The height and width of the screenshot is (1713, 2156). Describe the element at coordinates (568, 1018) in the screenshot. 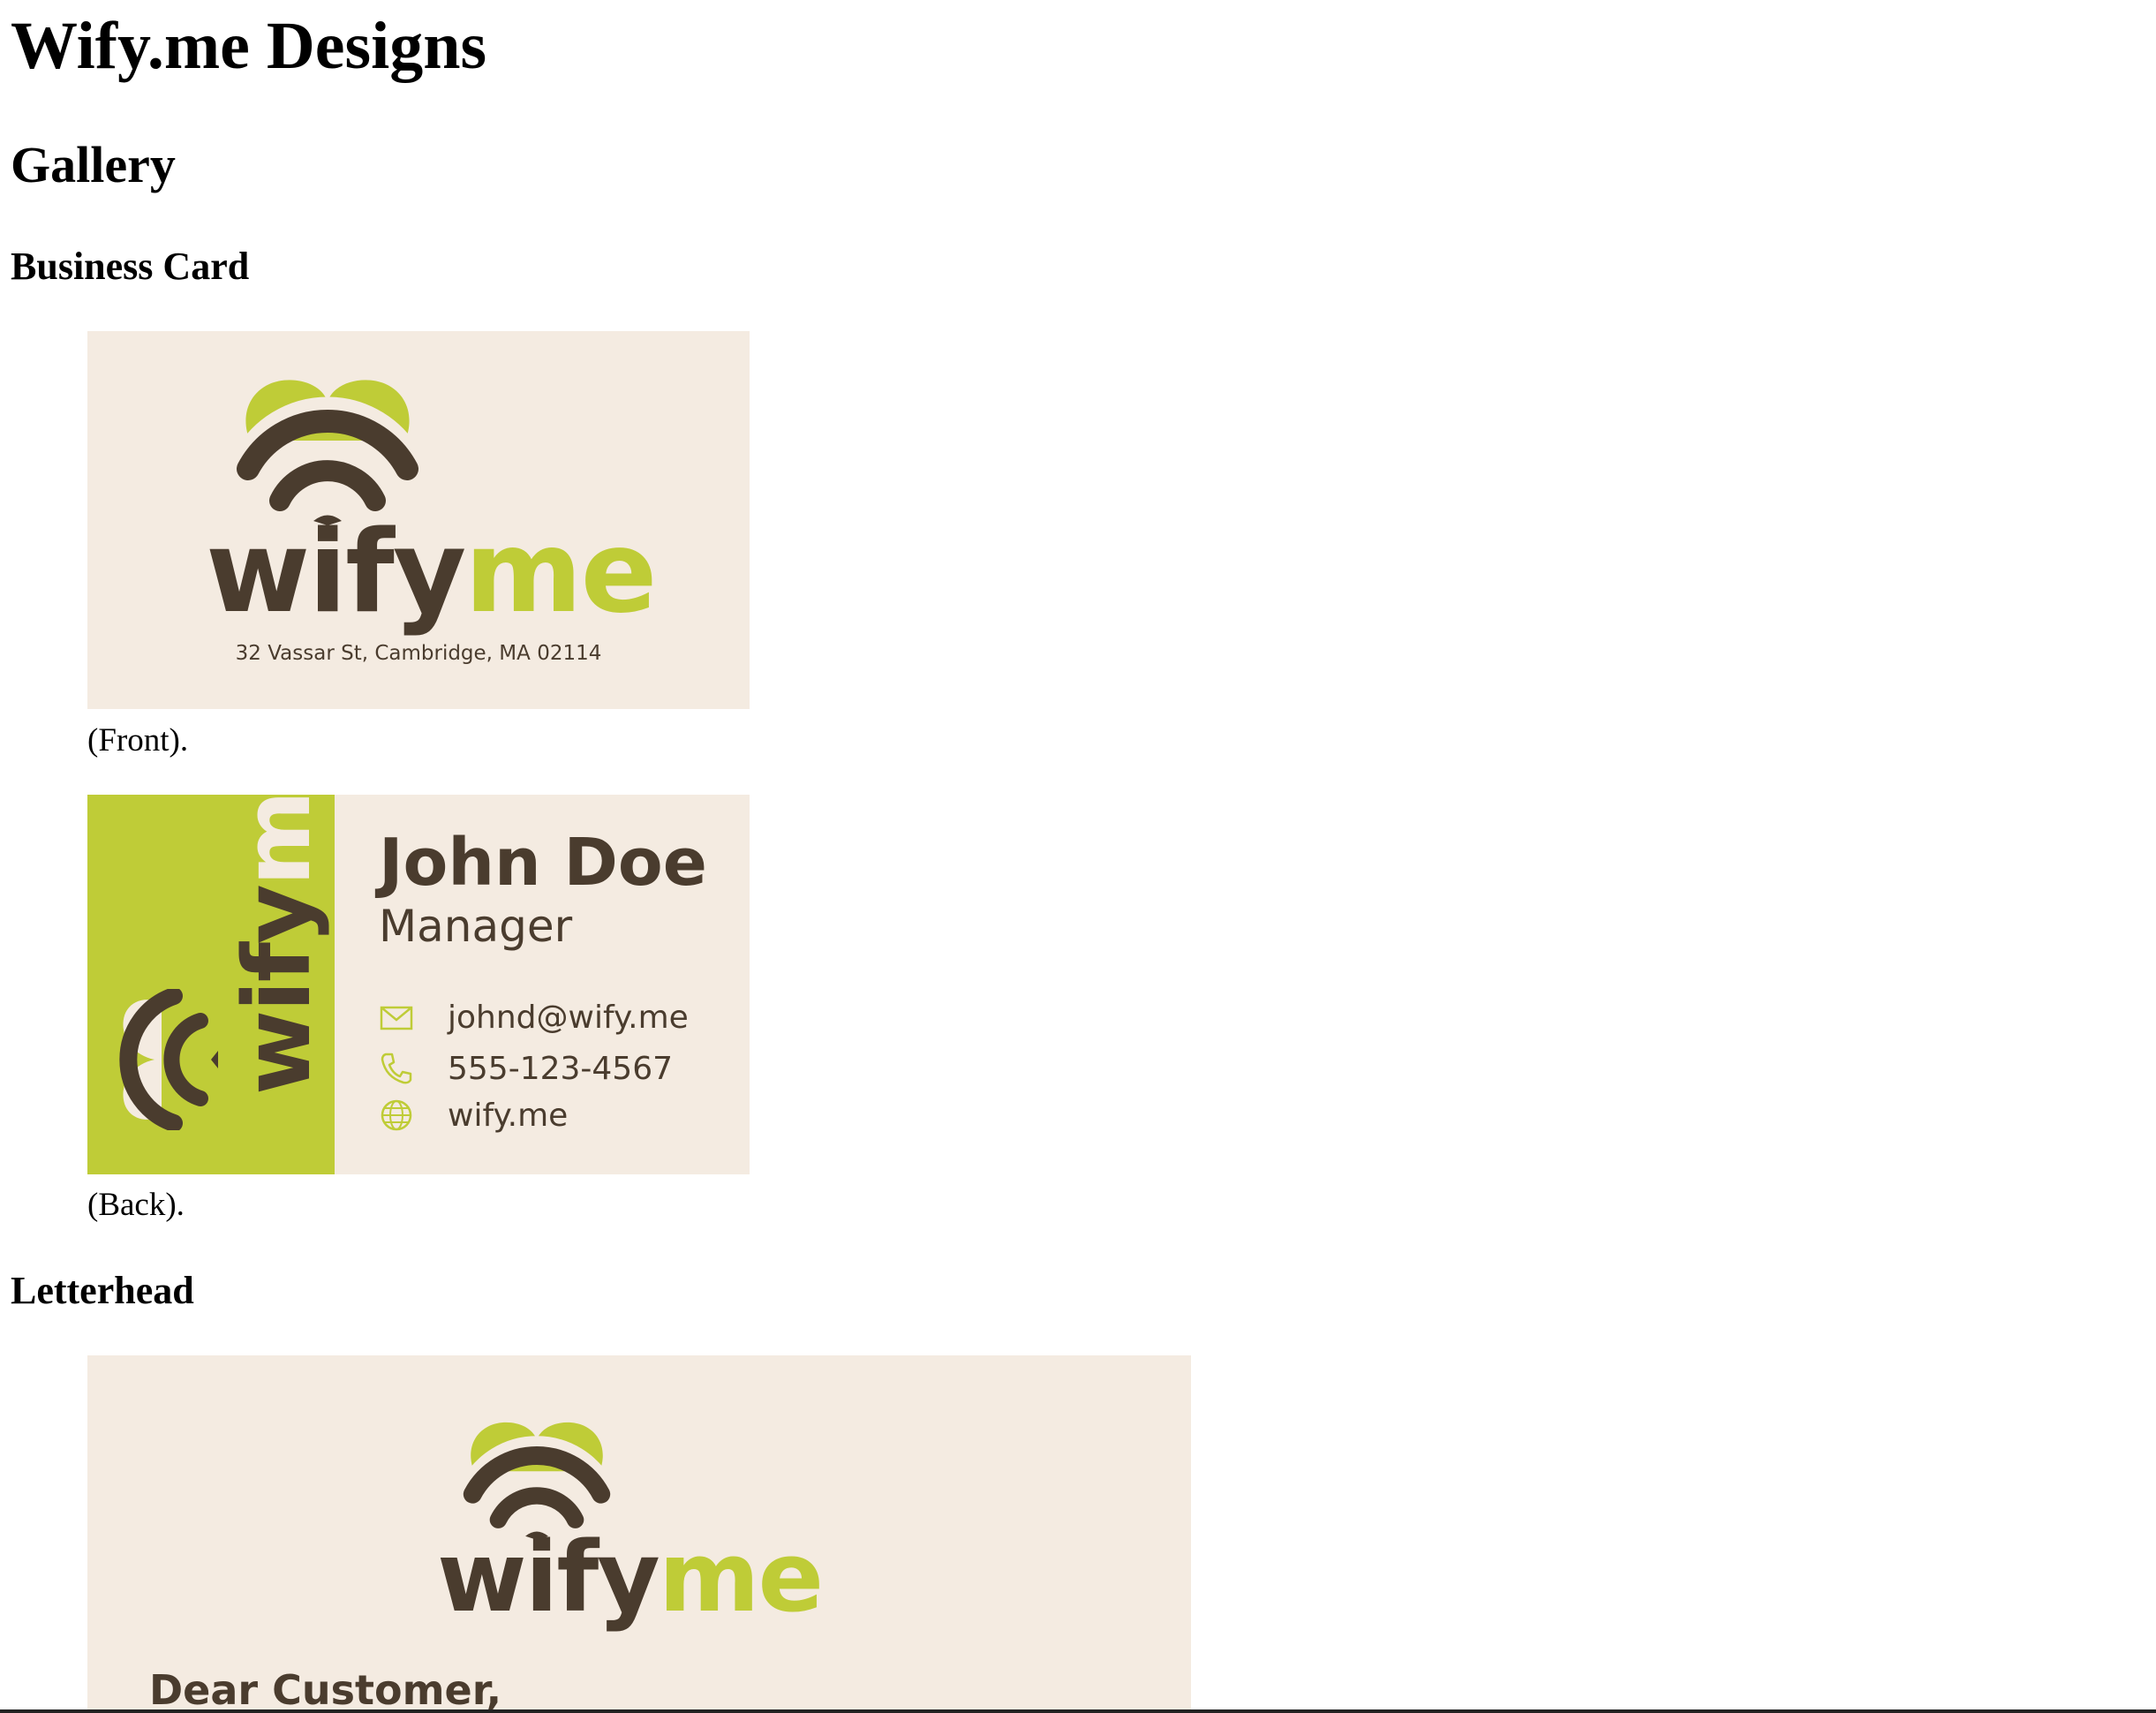

I see `email-text: johnd@wify.me` at that location.